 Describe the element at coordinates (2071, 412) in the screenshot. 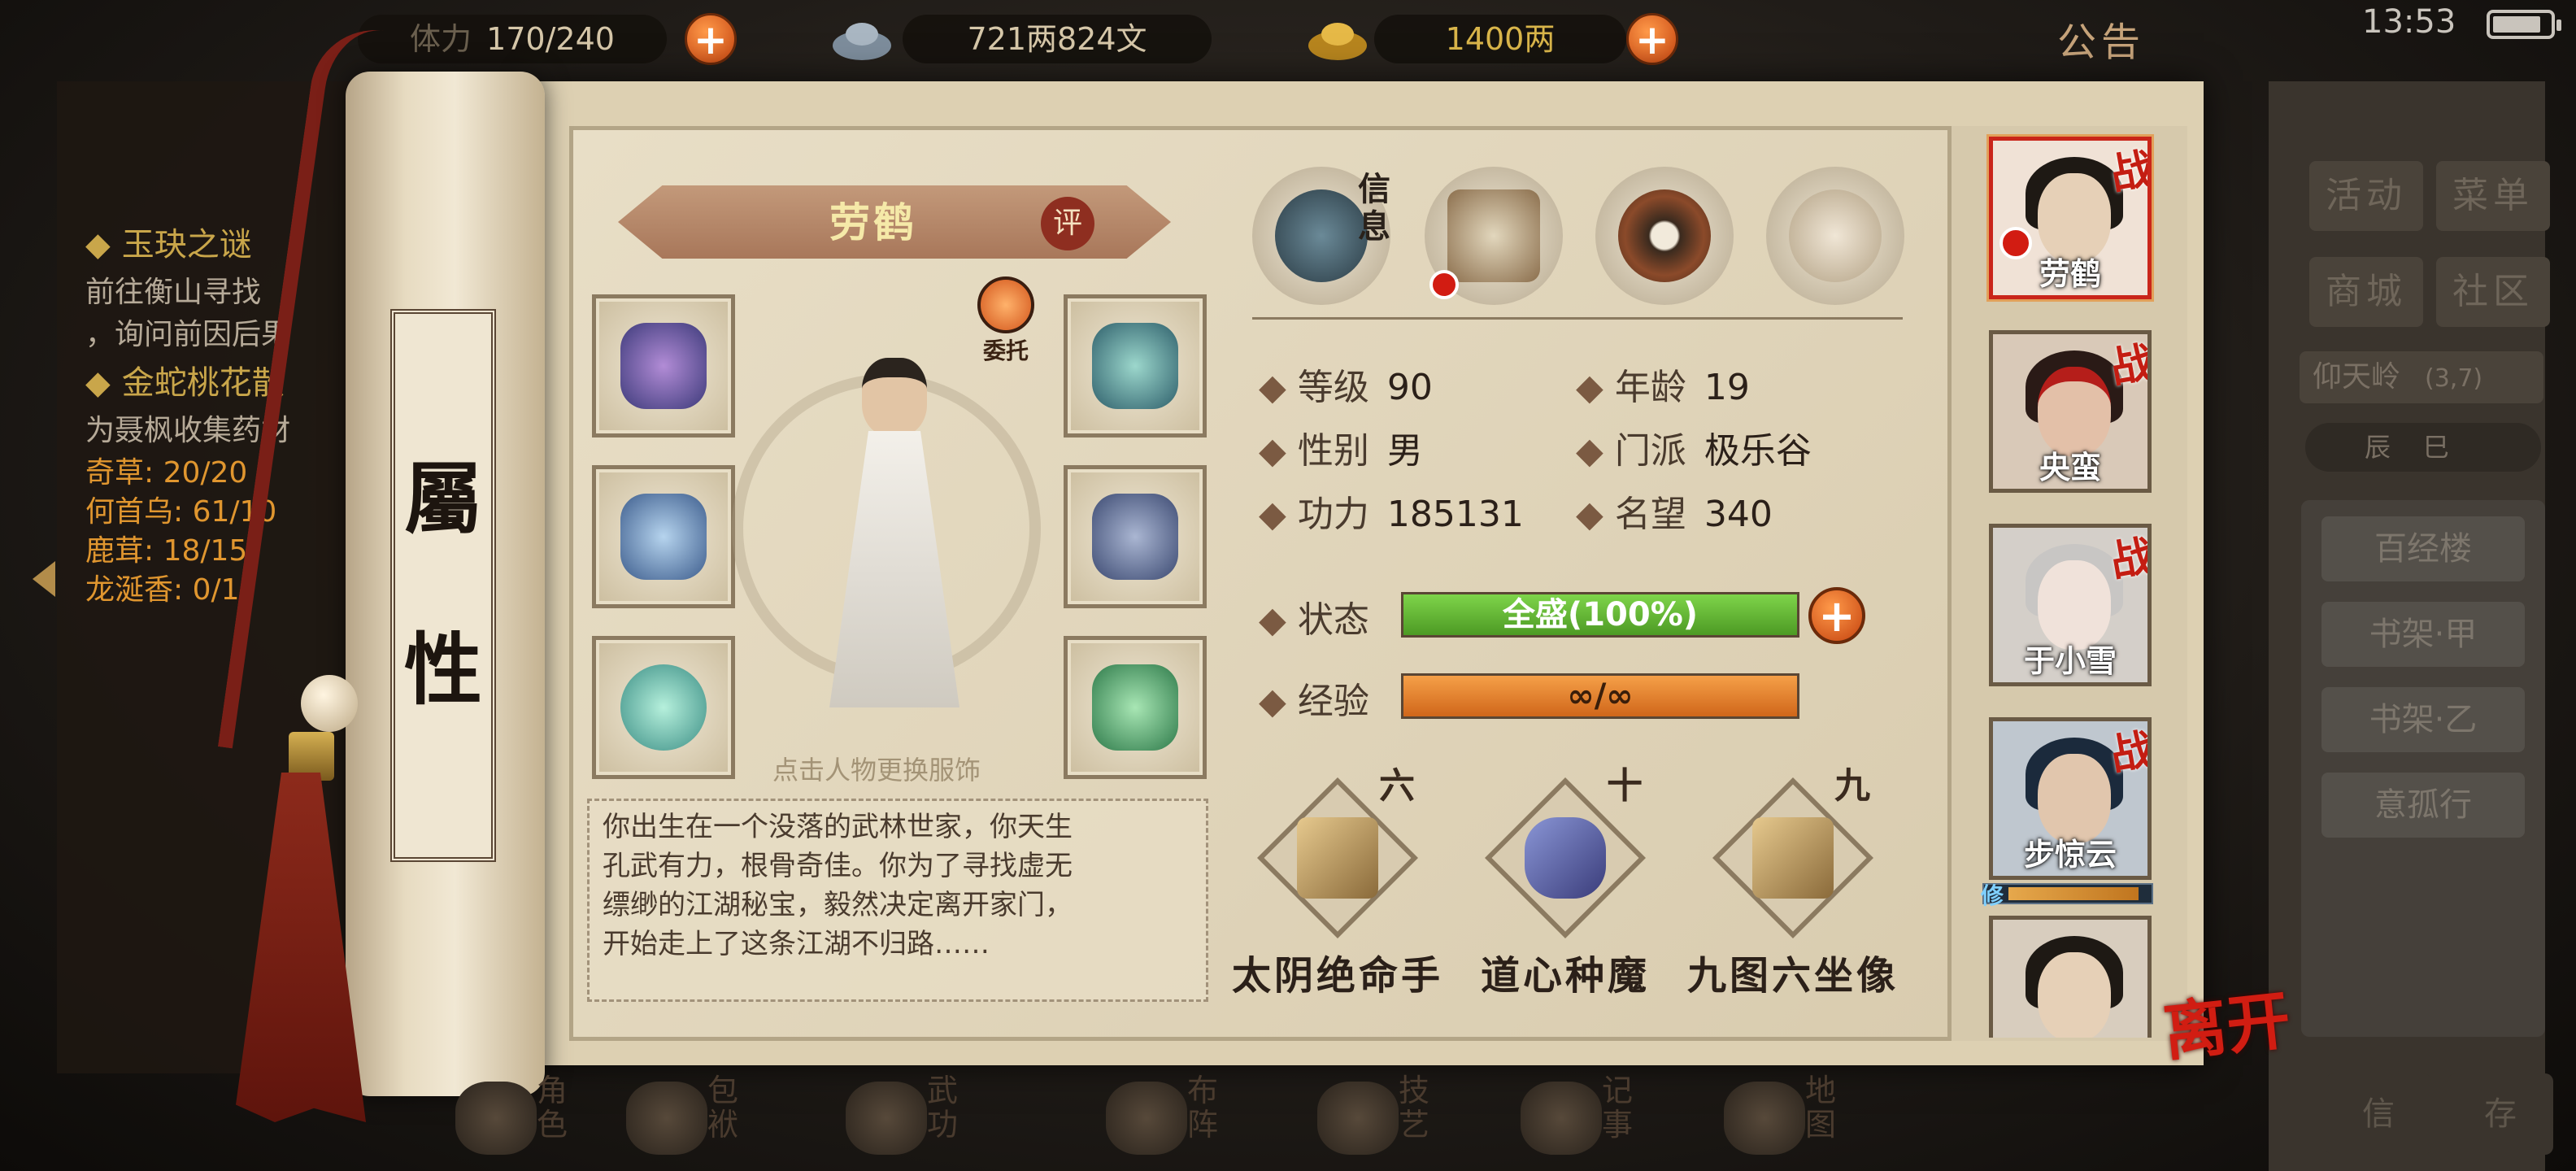

I see `party-member-2: 战 央蛮` at that location.